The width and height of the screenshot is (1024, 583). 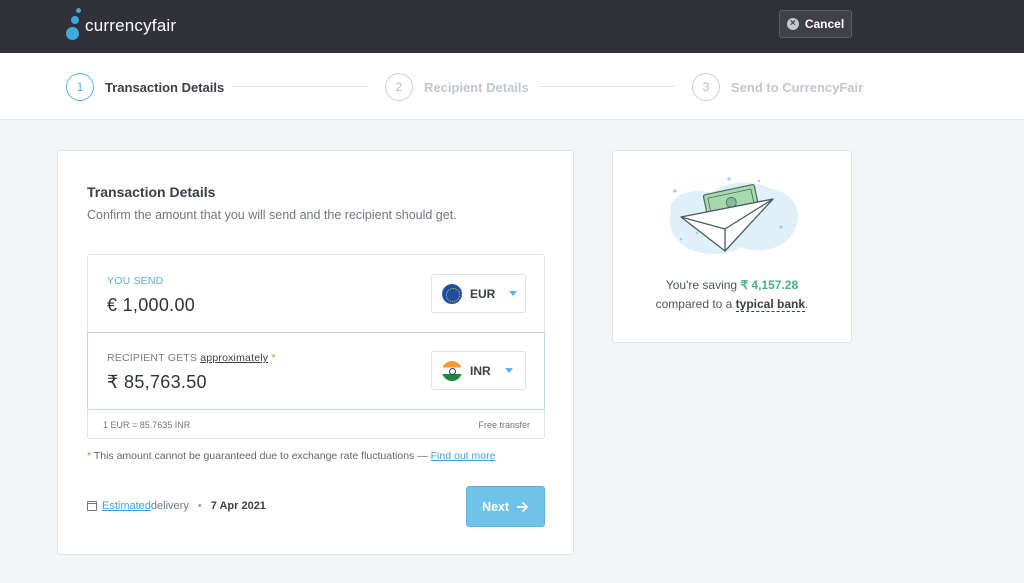 I want to click on next-label: Next, so click(x=495, y=506).